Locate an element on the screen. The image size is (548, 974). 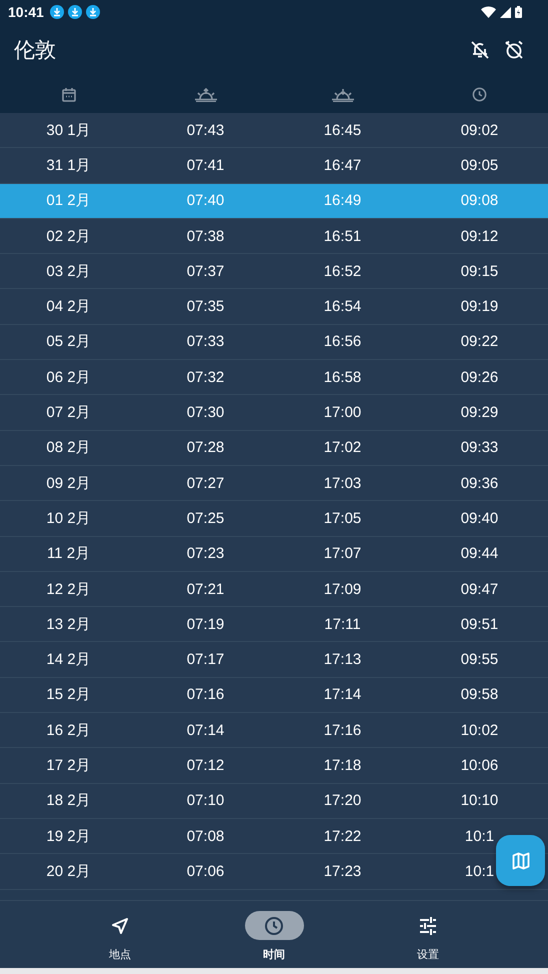
sunrise-cell: 07:43 is located at coordinates (205, 130).